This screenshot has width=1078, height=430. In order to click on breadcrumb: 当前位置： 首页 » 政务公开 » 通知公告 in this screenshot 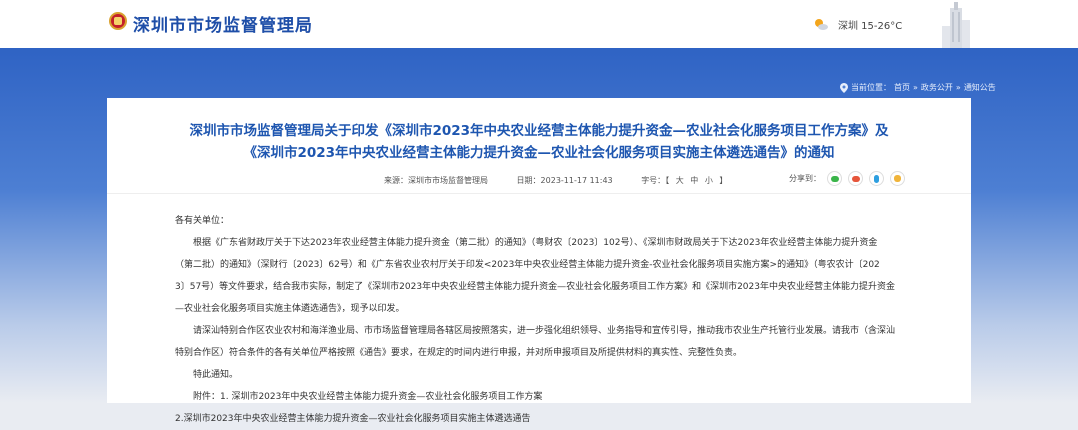, I will do `click(918, 87)`.